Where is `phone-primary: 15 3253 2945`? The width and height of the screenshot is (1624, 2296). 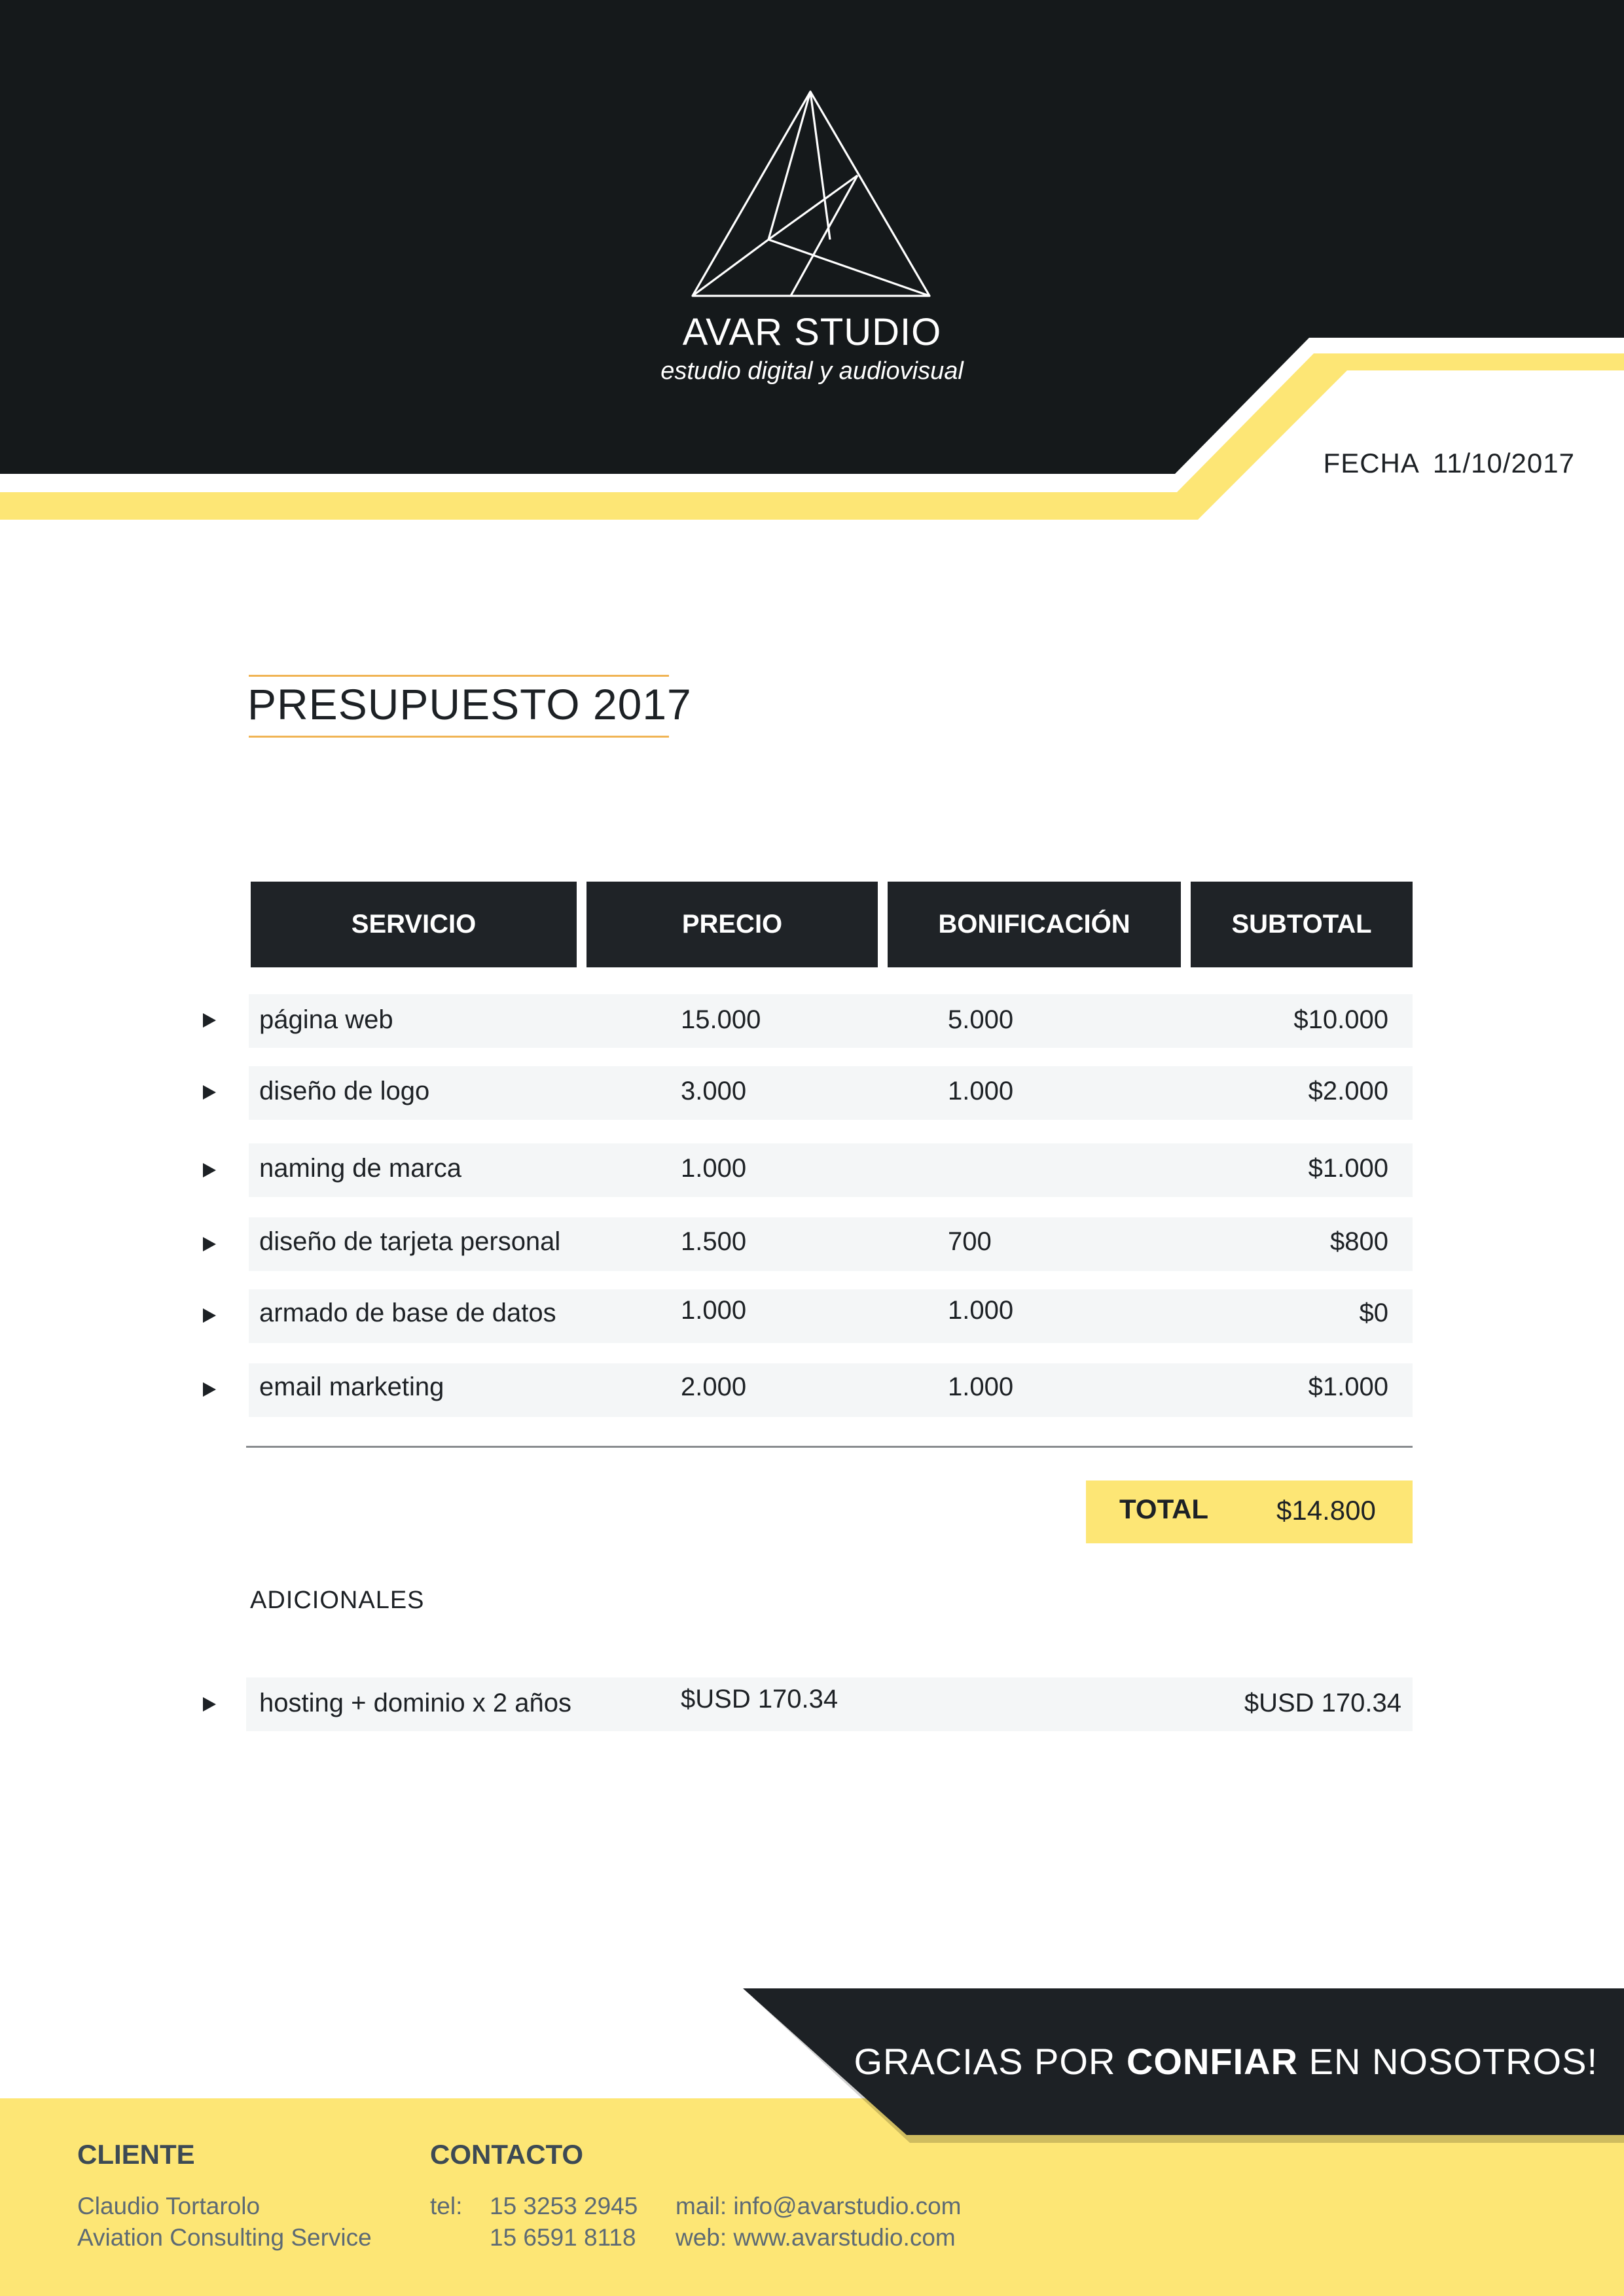 phone-primary: 15 3253 2945 is located at coordinates (564, 2206).